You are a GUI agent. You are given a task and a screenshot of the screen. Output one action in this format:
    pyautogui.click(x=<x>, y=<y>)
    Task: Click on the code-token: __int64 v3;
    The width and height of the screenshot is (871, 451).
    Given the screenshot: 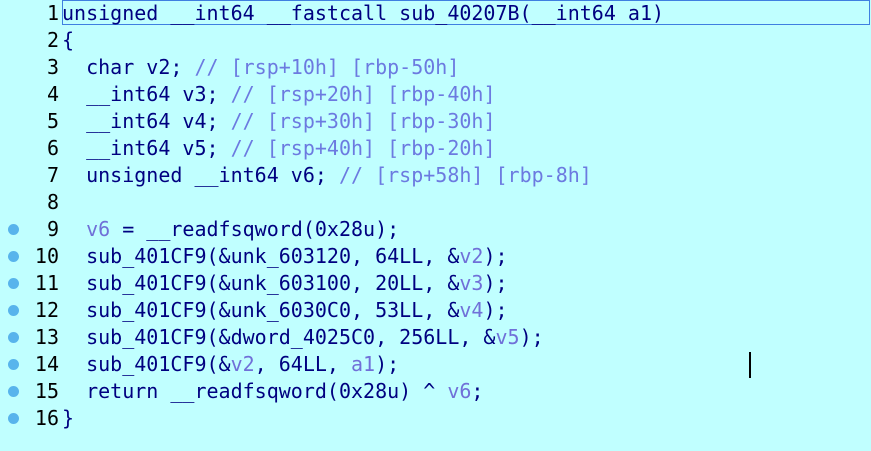 What is the action you would take?
    pyautogui.click(x=146, y=94)
    